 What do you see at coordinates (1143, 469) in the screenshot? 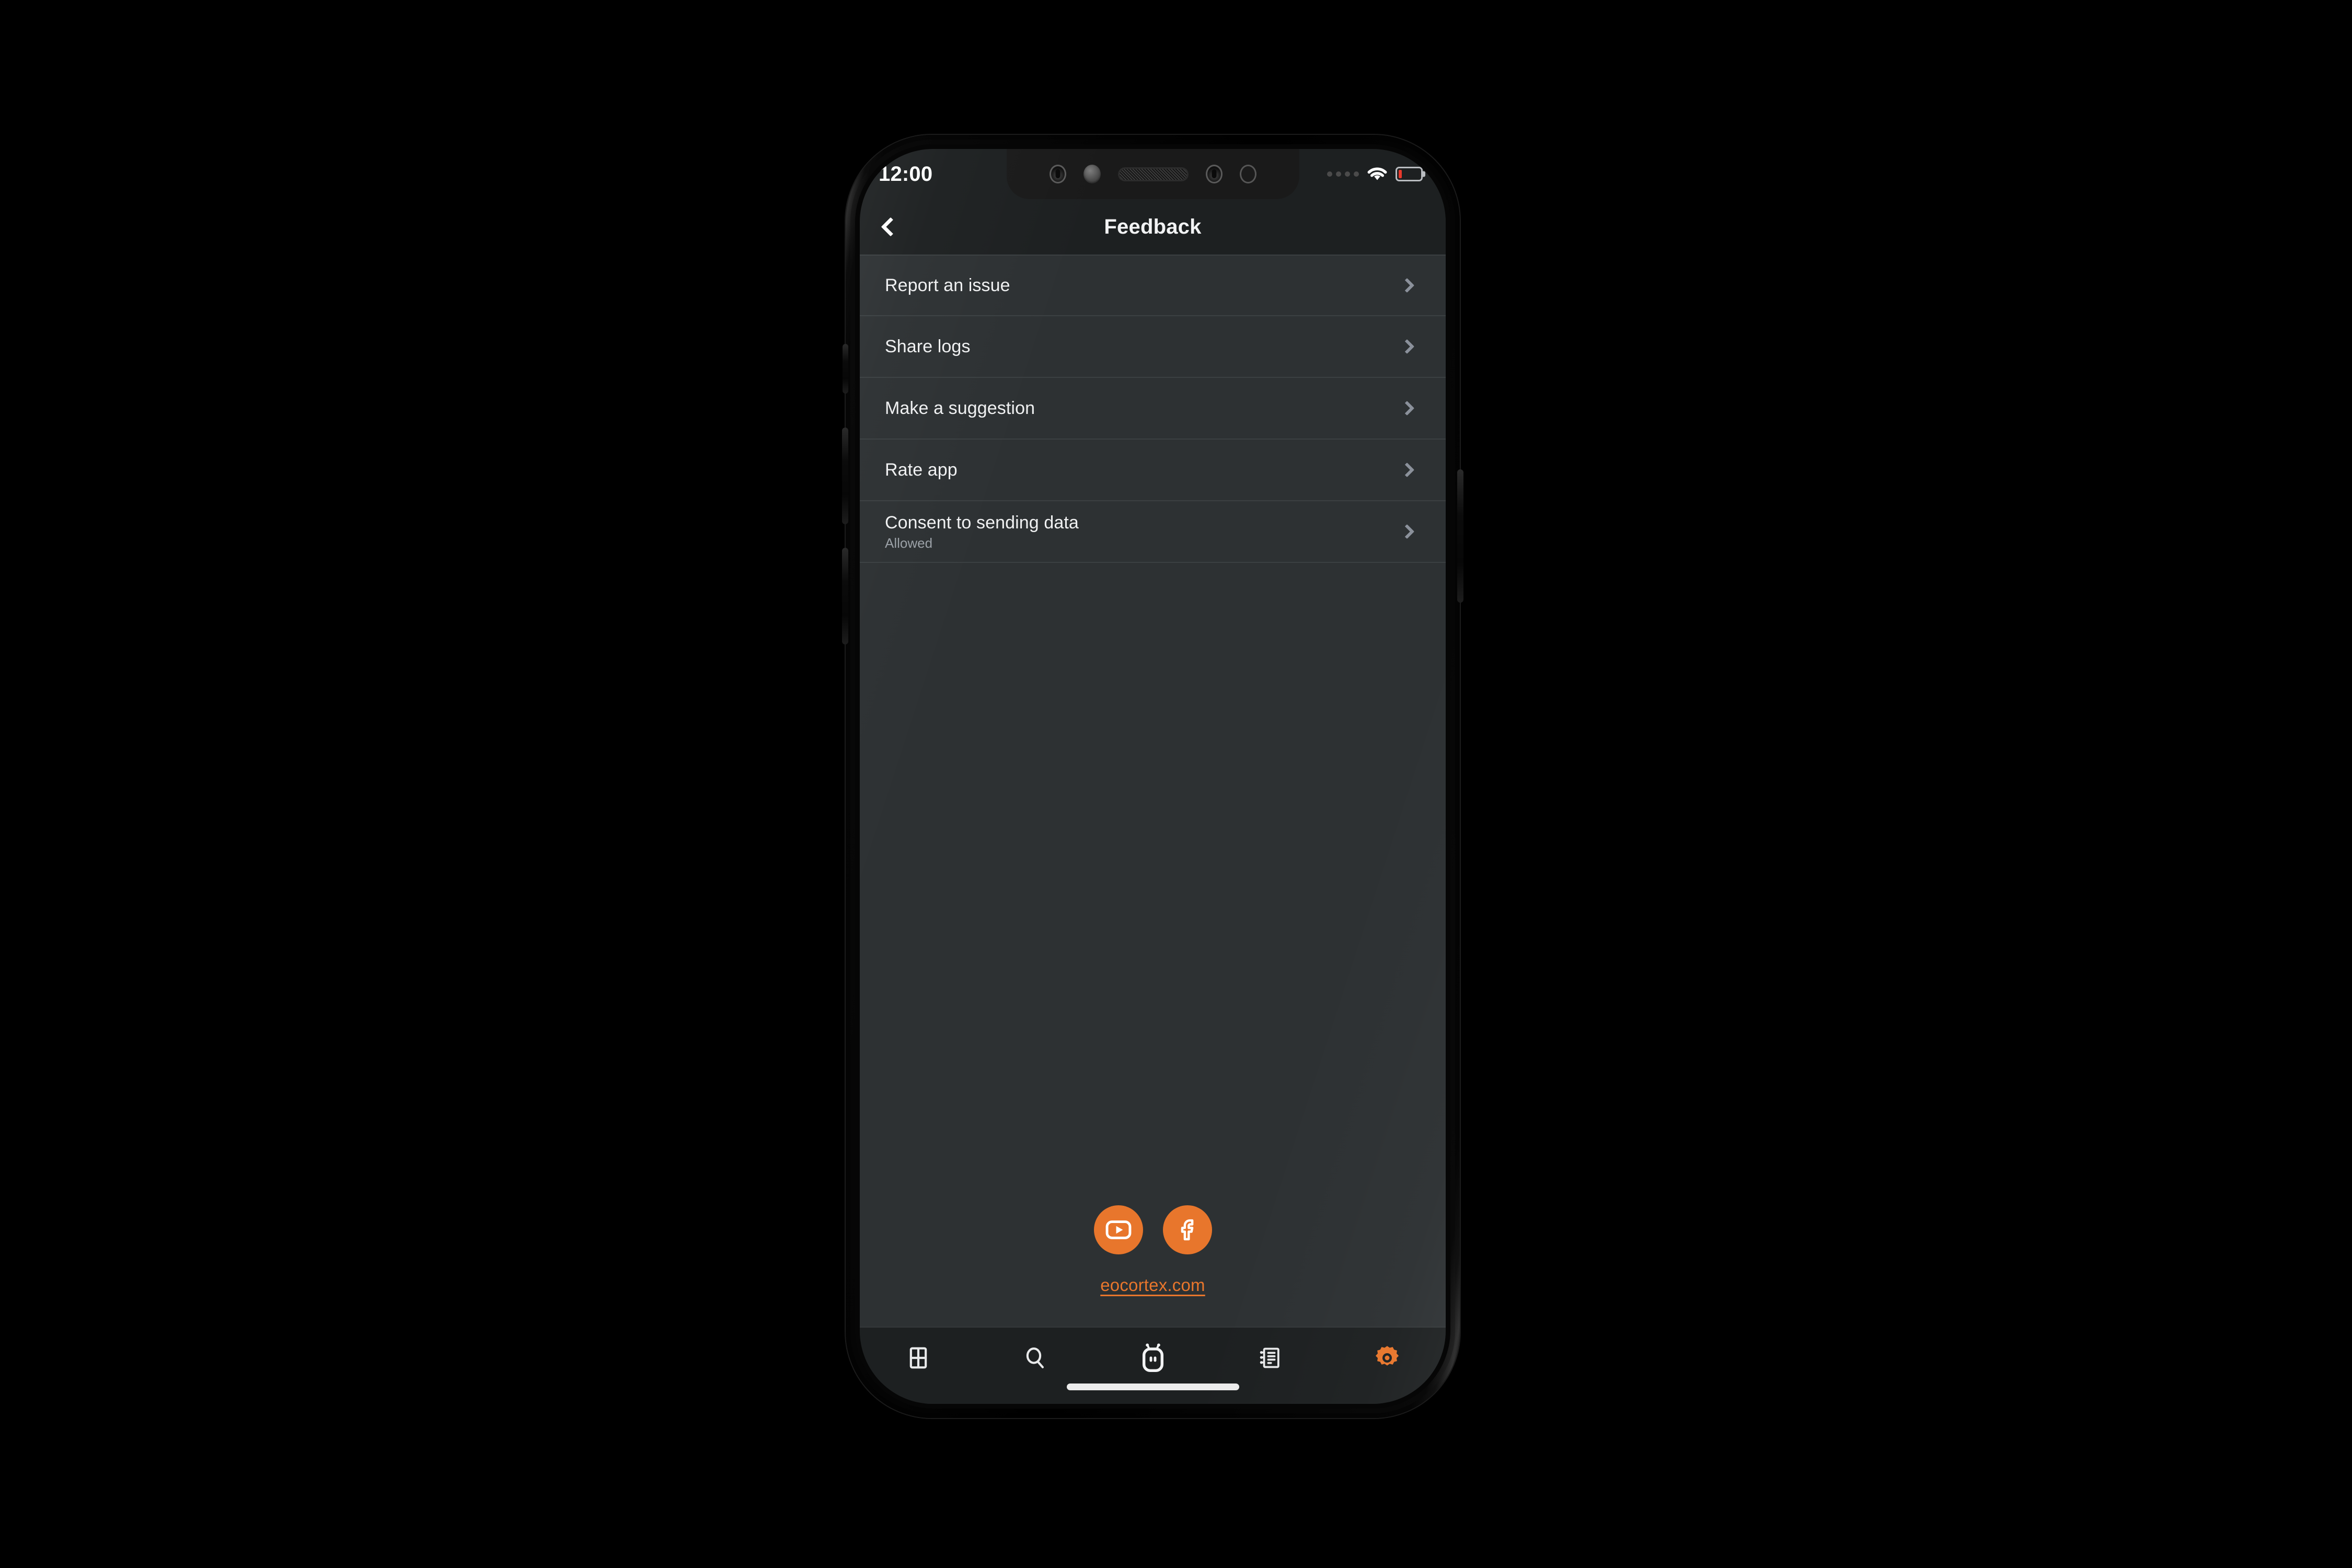
I see `list-item-text: Rate app` at bounding box center [1143, 469].